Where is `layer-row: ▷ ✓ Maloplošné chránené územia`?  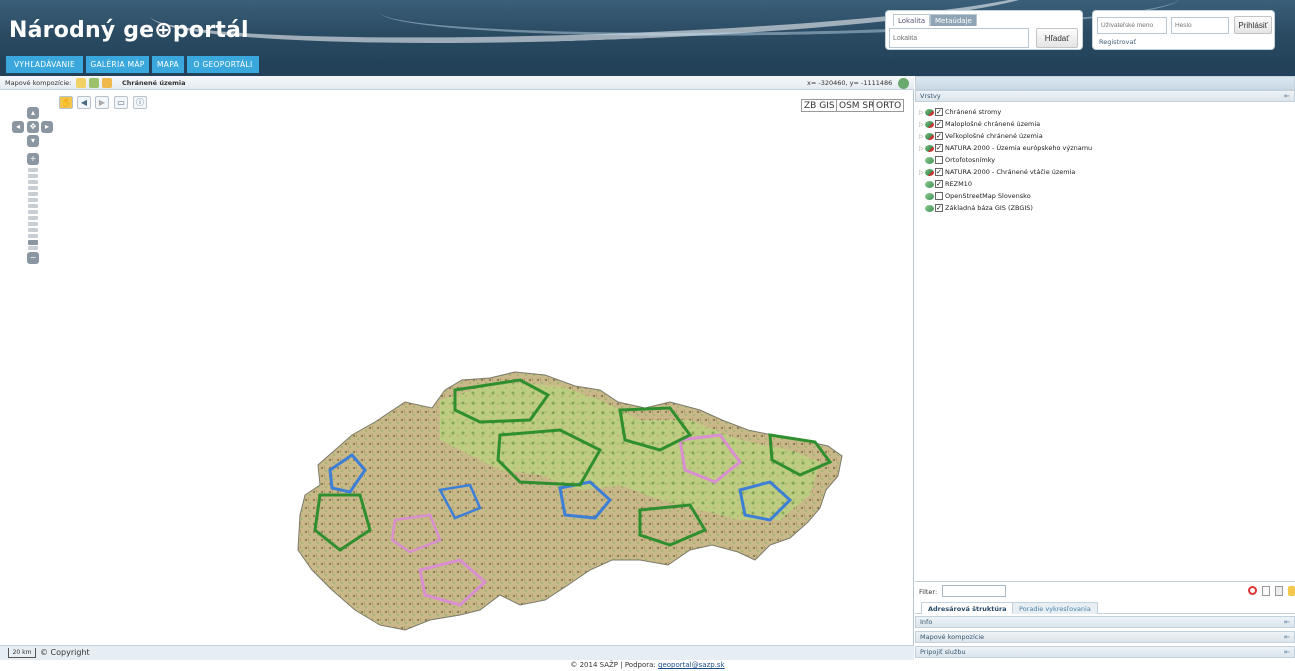
layer-row: ▷ ✓ Maloplošné chránené územia is located at coordinates (979, 124).